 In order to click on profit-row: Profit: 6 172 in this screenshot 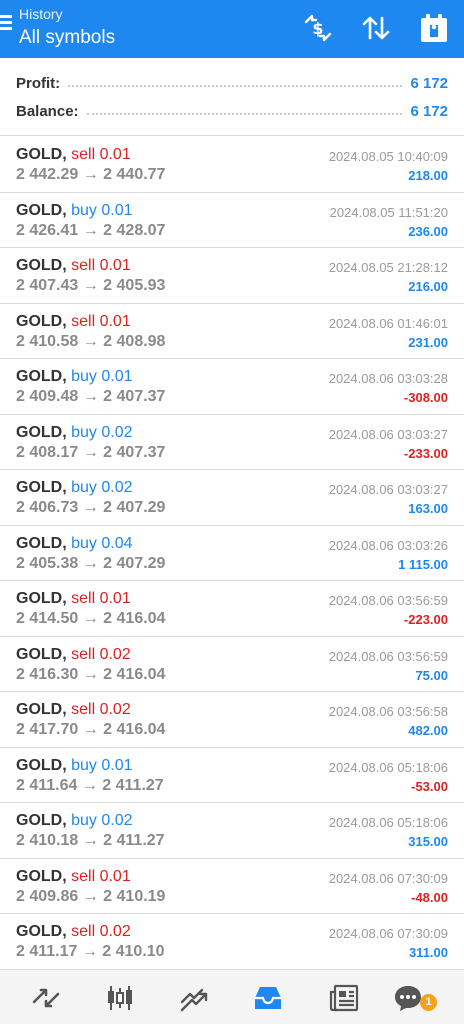, I will do `click(232, 83)`.